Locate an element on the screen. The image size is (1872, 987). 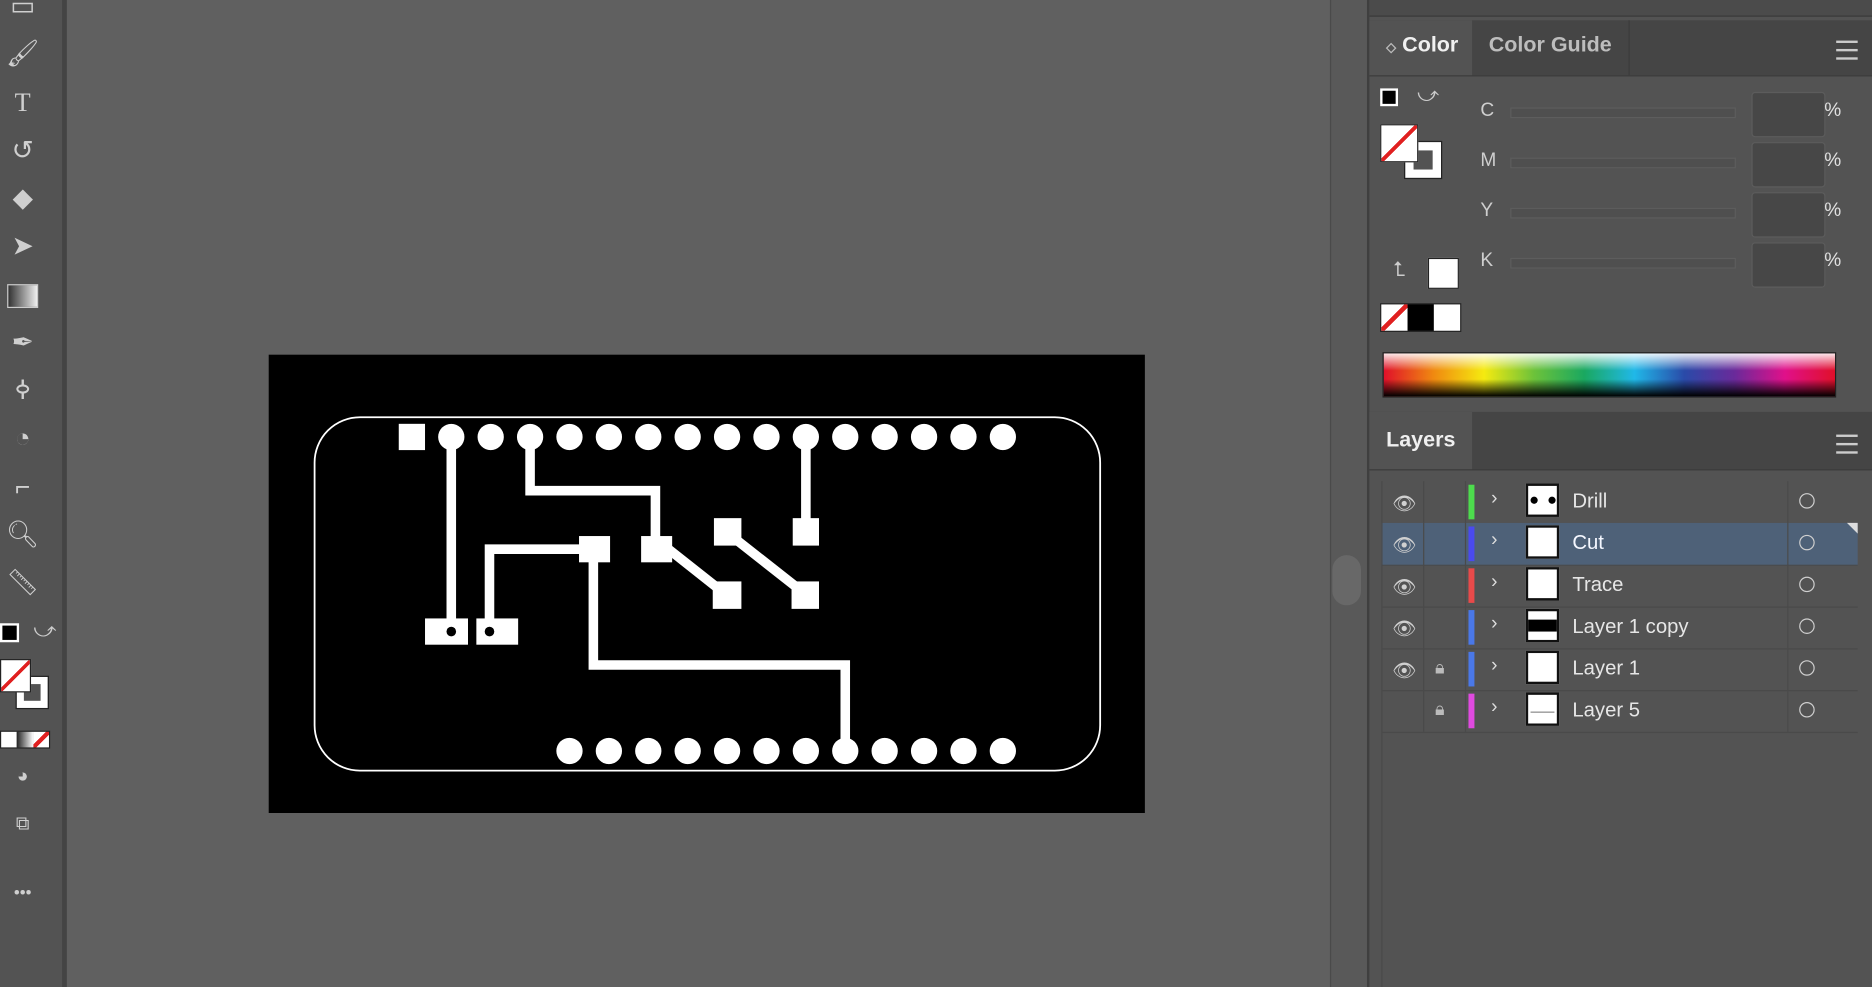
layer-row-layer-1-copy: 👁︎ › Layer 1 copy is located at coordinates (1619, 628).